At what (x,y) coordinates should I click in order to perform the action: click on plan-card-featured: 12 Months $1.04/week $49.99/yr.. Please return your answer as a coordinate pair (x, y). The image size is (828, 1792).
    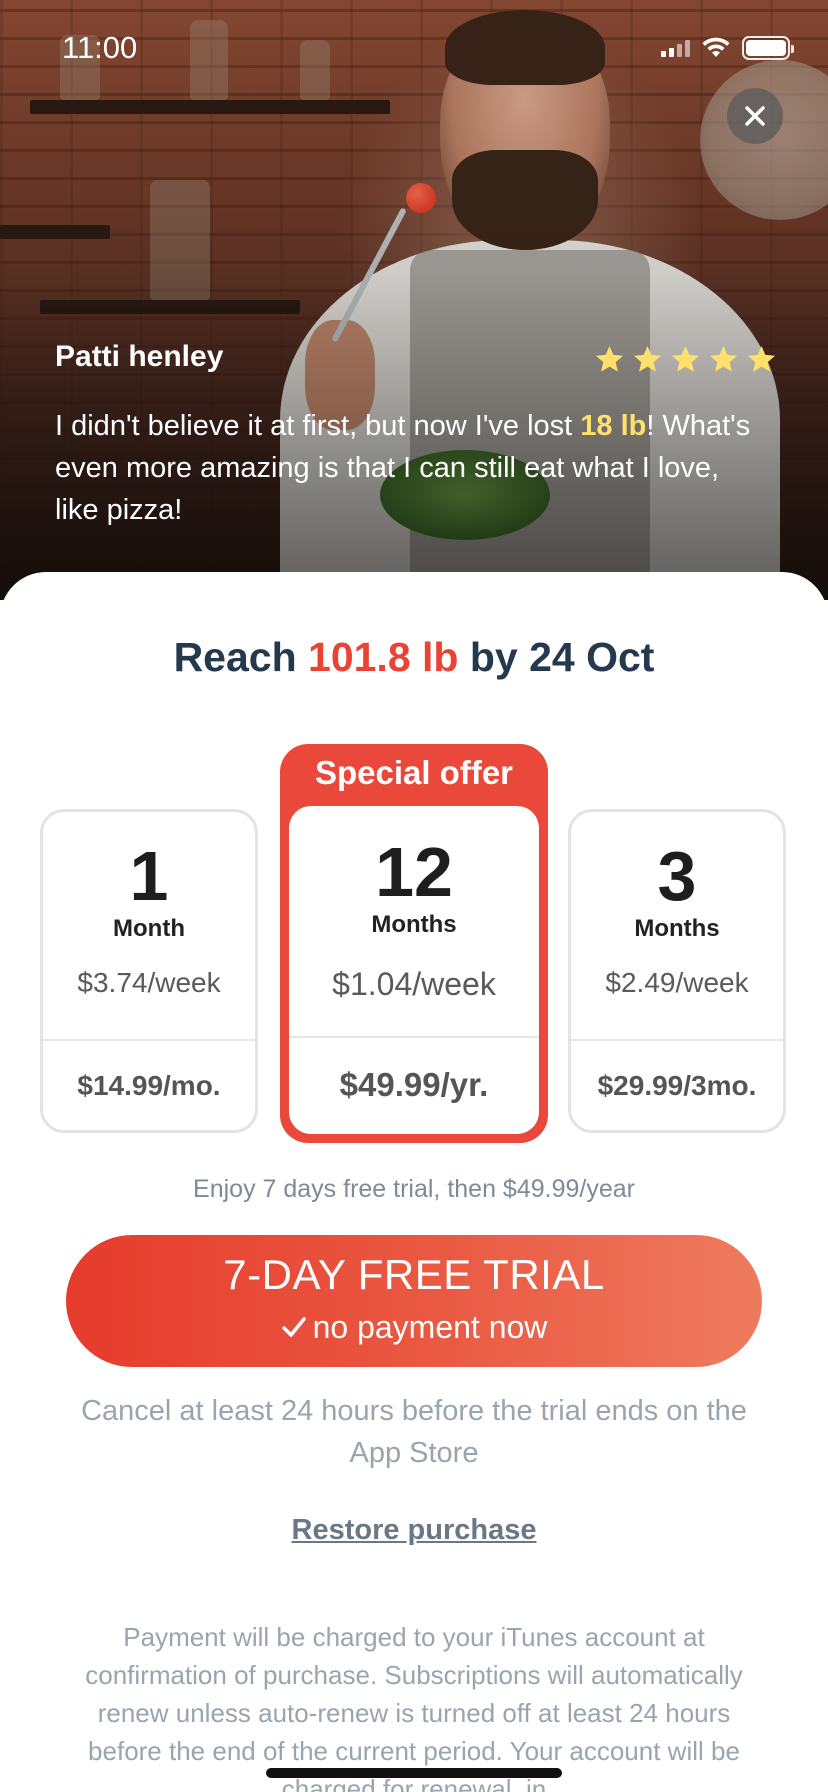
    Looking at the image, I should click on (414, 970).